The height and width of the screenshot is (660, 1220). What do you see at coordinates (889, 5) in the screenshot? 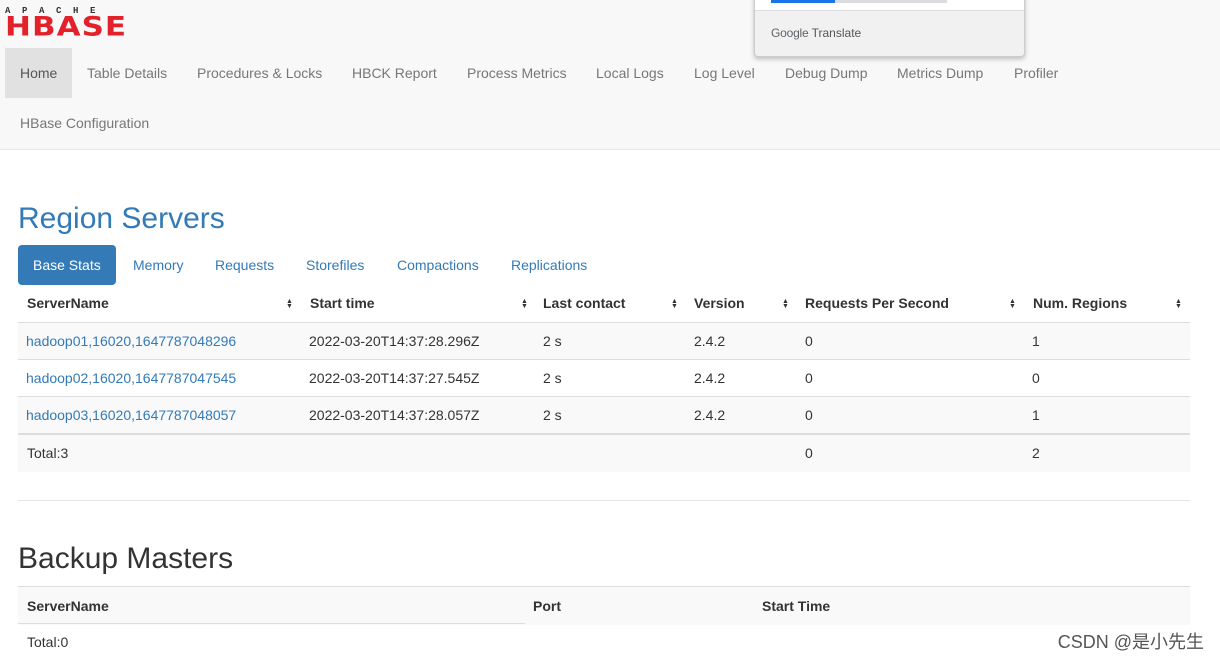
I see `translate-language-bar` at bounding box center [889, 5].